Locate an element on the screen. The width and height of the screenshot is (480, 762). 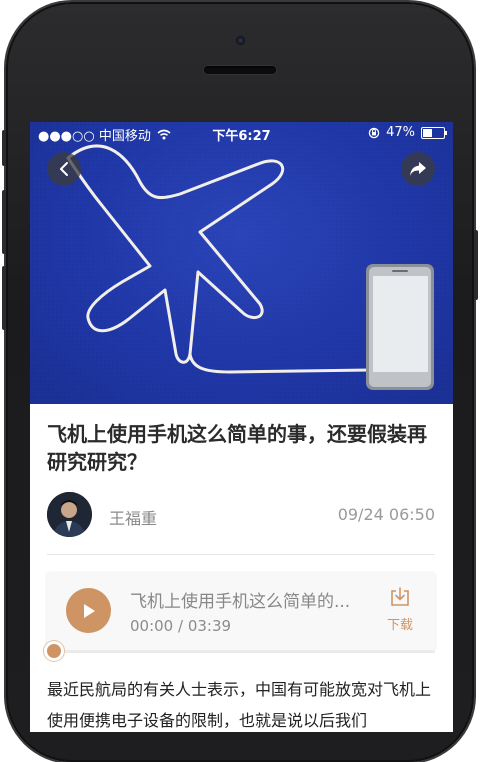
status-indicators: 47% is located at coordinates (407, 132).